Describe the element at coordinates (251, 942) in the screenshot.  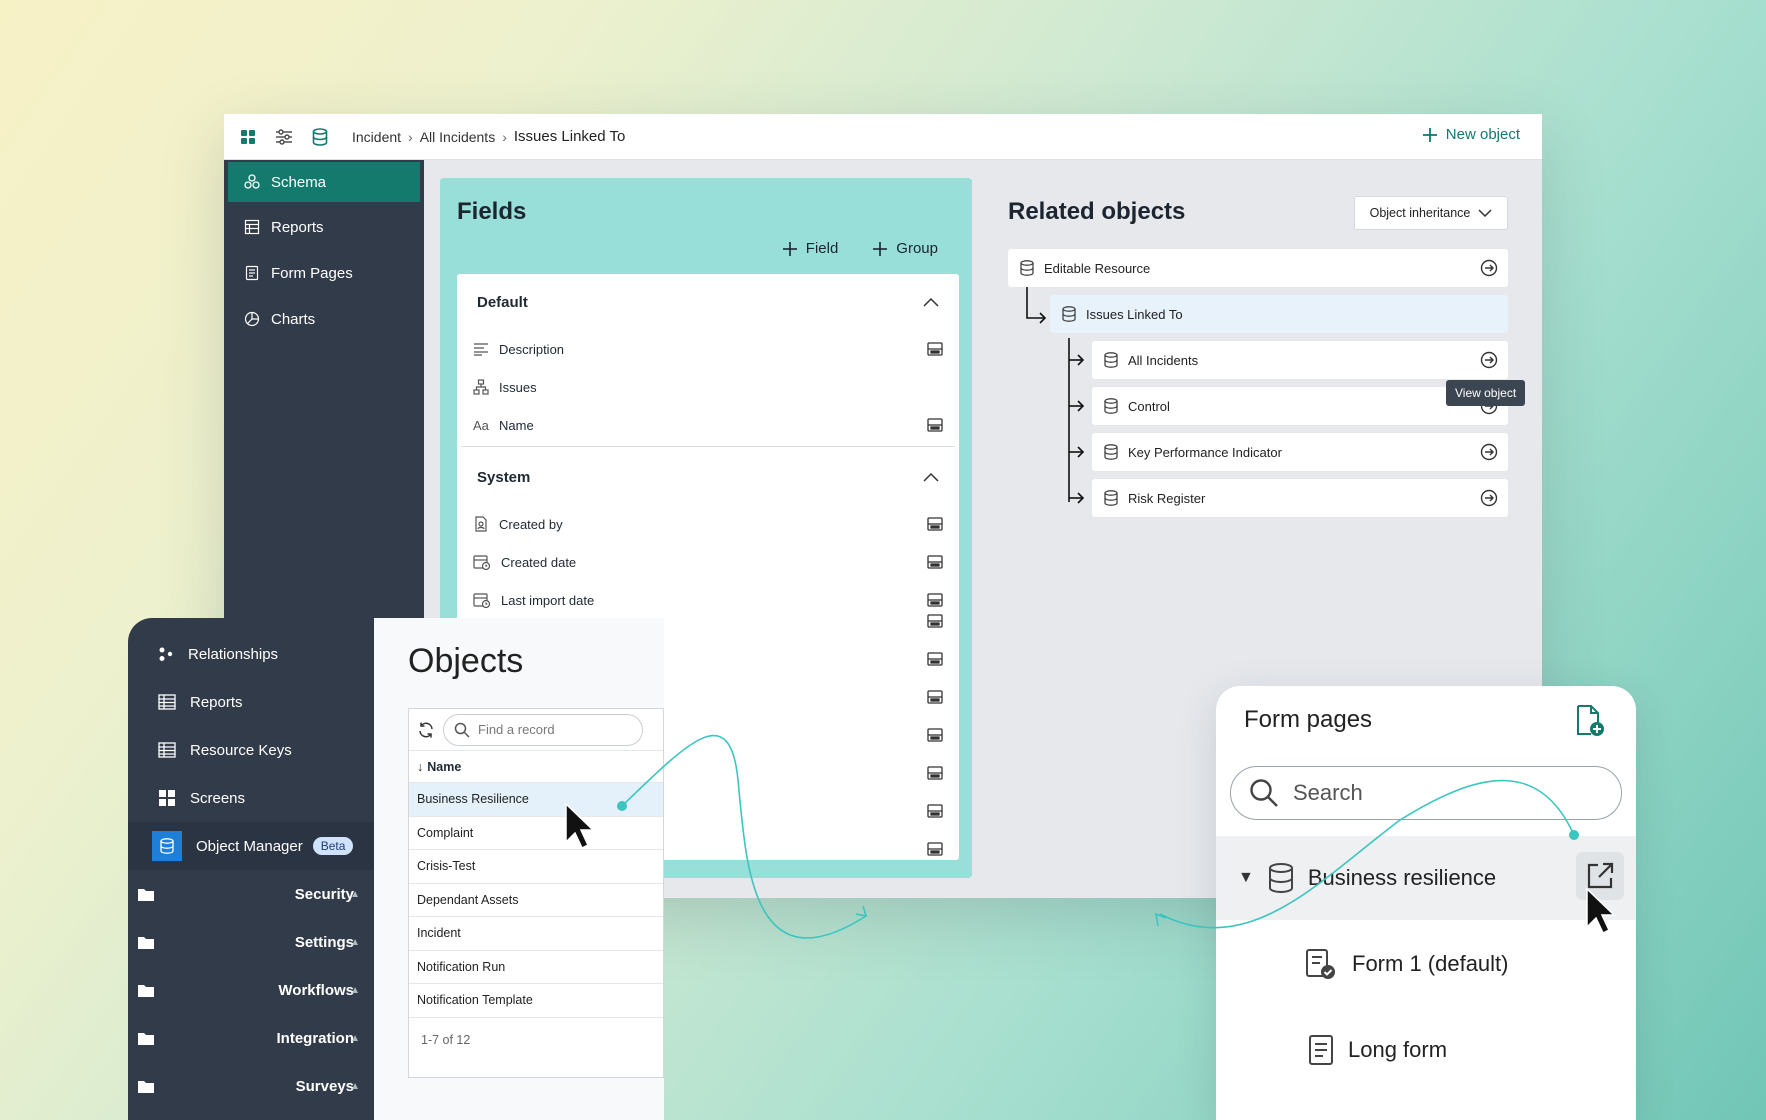
I see `nav-group-settings: Settings ▲` at that location.